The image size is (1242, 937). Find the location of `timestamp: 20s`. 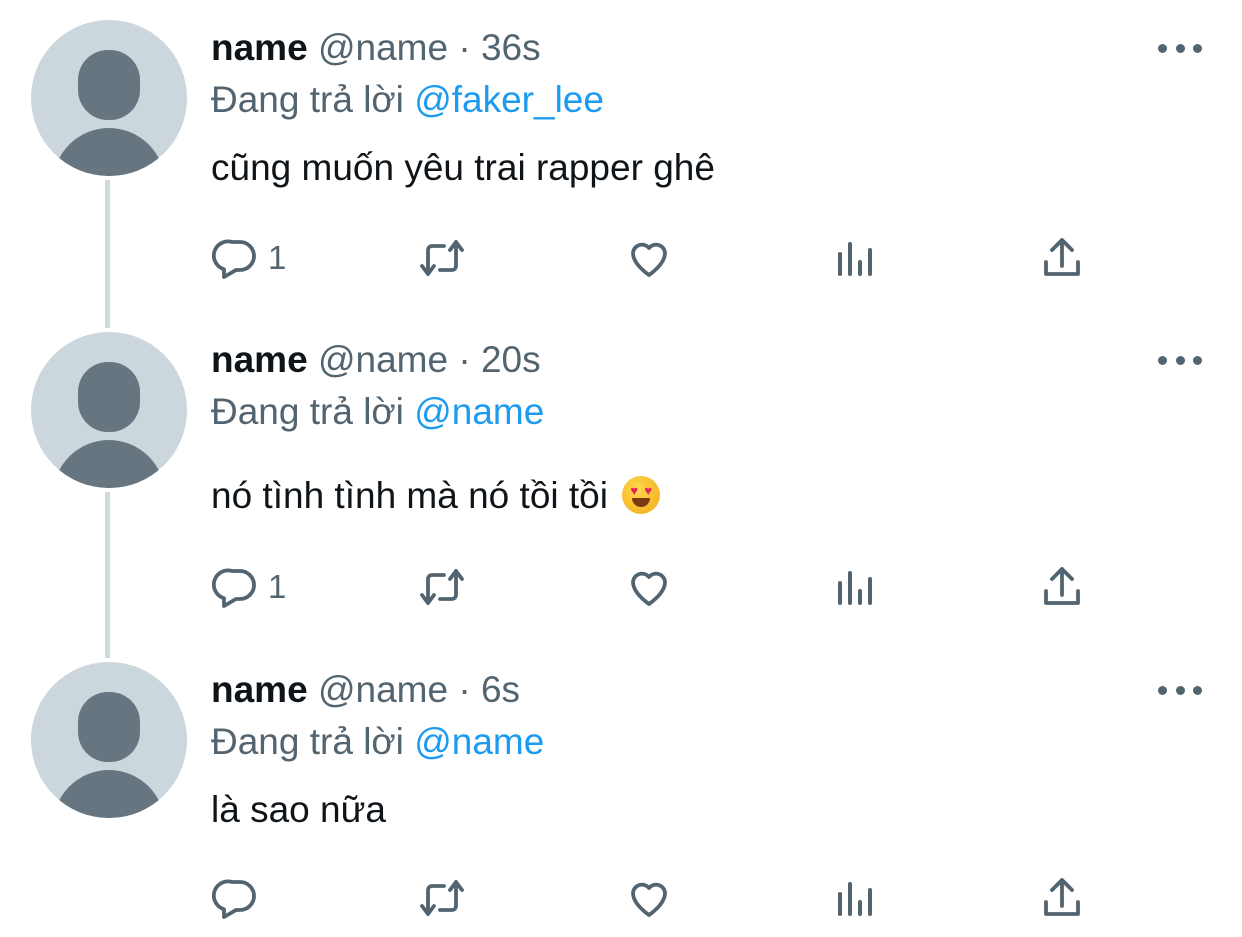

timestamp: 20s is located at coordinates (511, 359).